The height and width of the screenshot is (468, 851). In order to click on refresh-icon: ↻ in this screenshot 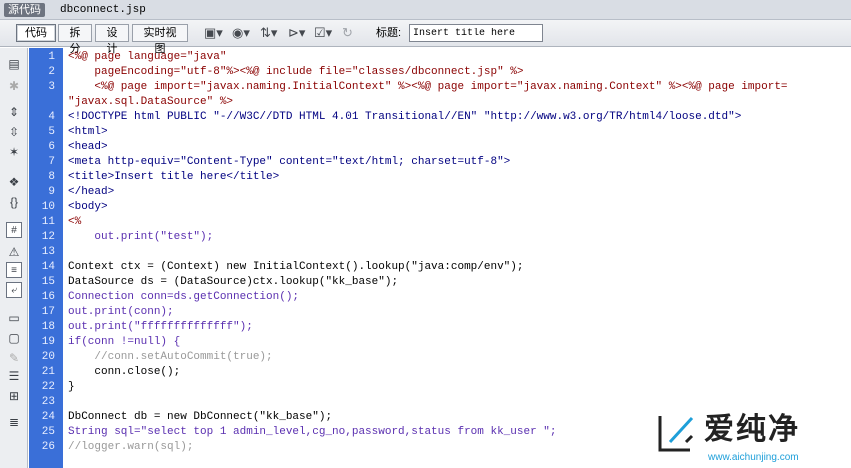, I will do `click(347, 33)`.